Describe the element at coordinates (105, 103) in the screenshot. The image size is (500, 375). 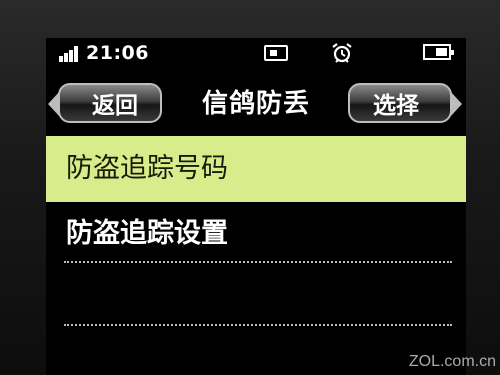
I see `back-softkey: 返回` at that location.